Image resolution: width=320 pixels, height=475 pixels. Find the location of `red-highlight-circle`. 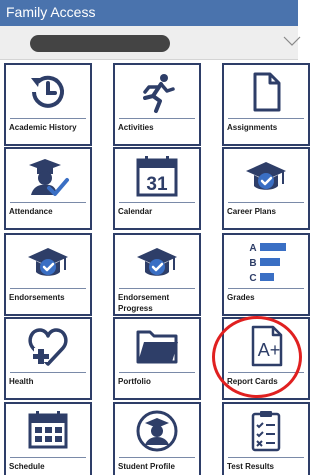

red-highlight-circle is located at coordinates (257, 357).